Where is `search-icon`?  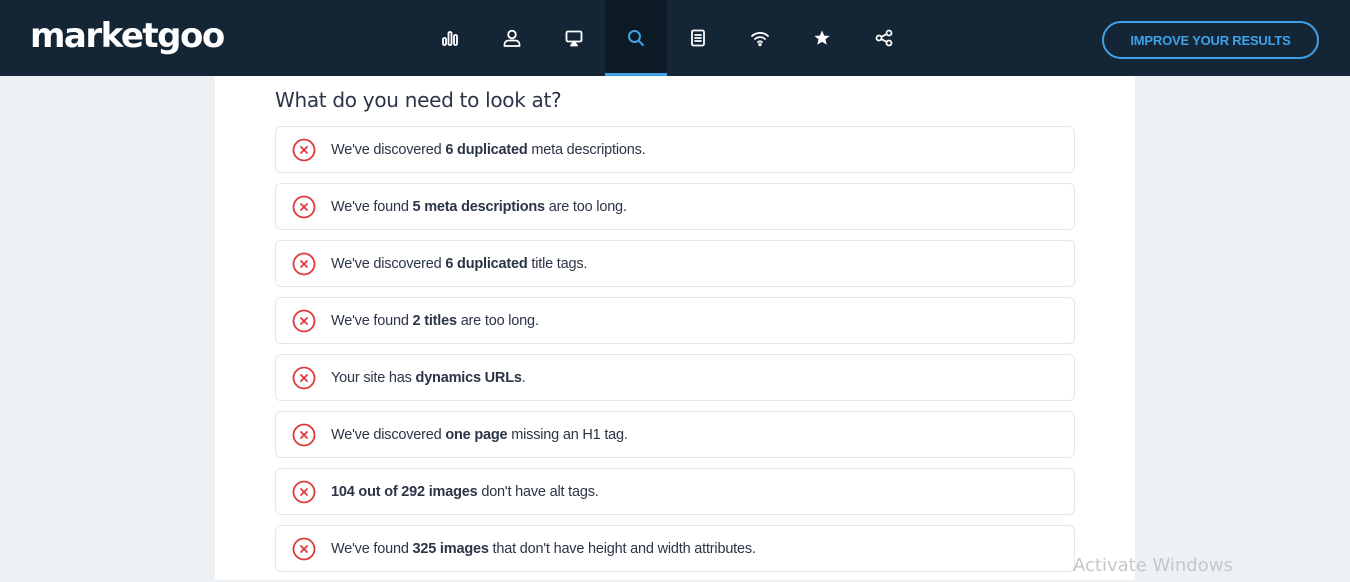 search-icon is located at coordinates (636, 38).